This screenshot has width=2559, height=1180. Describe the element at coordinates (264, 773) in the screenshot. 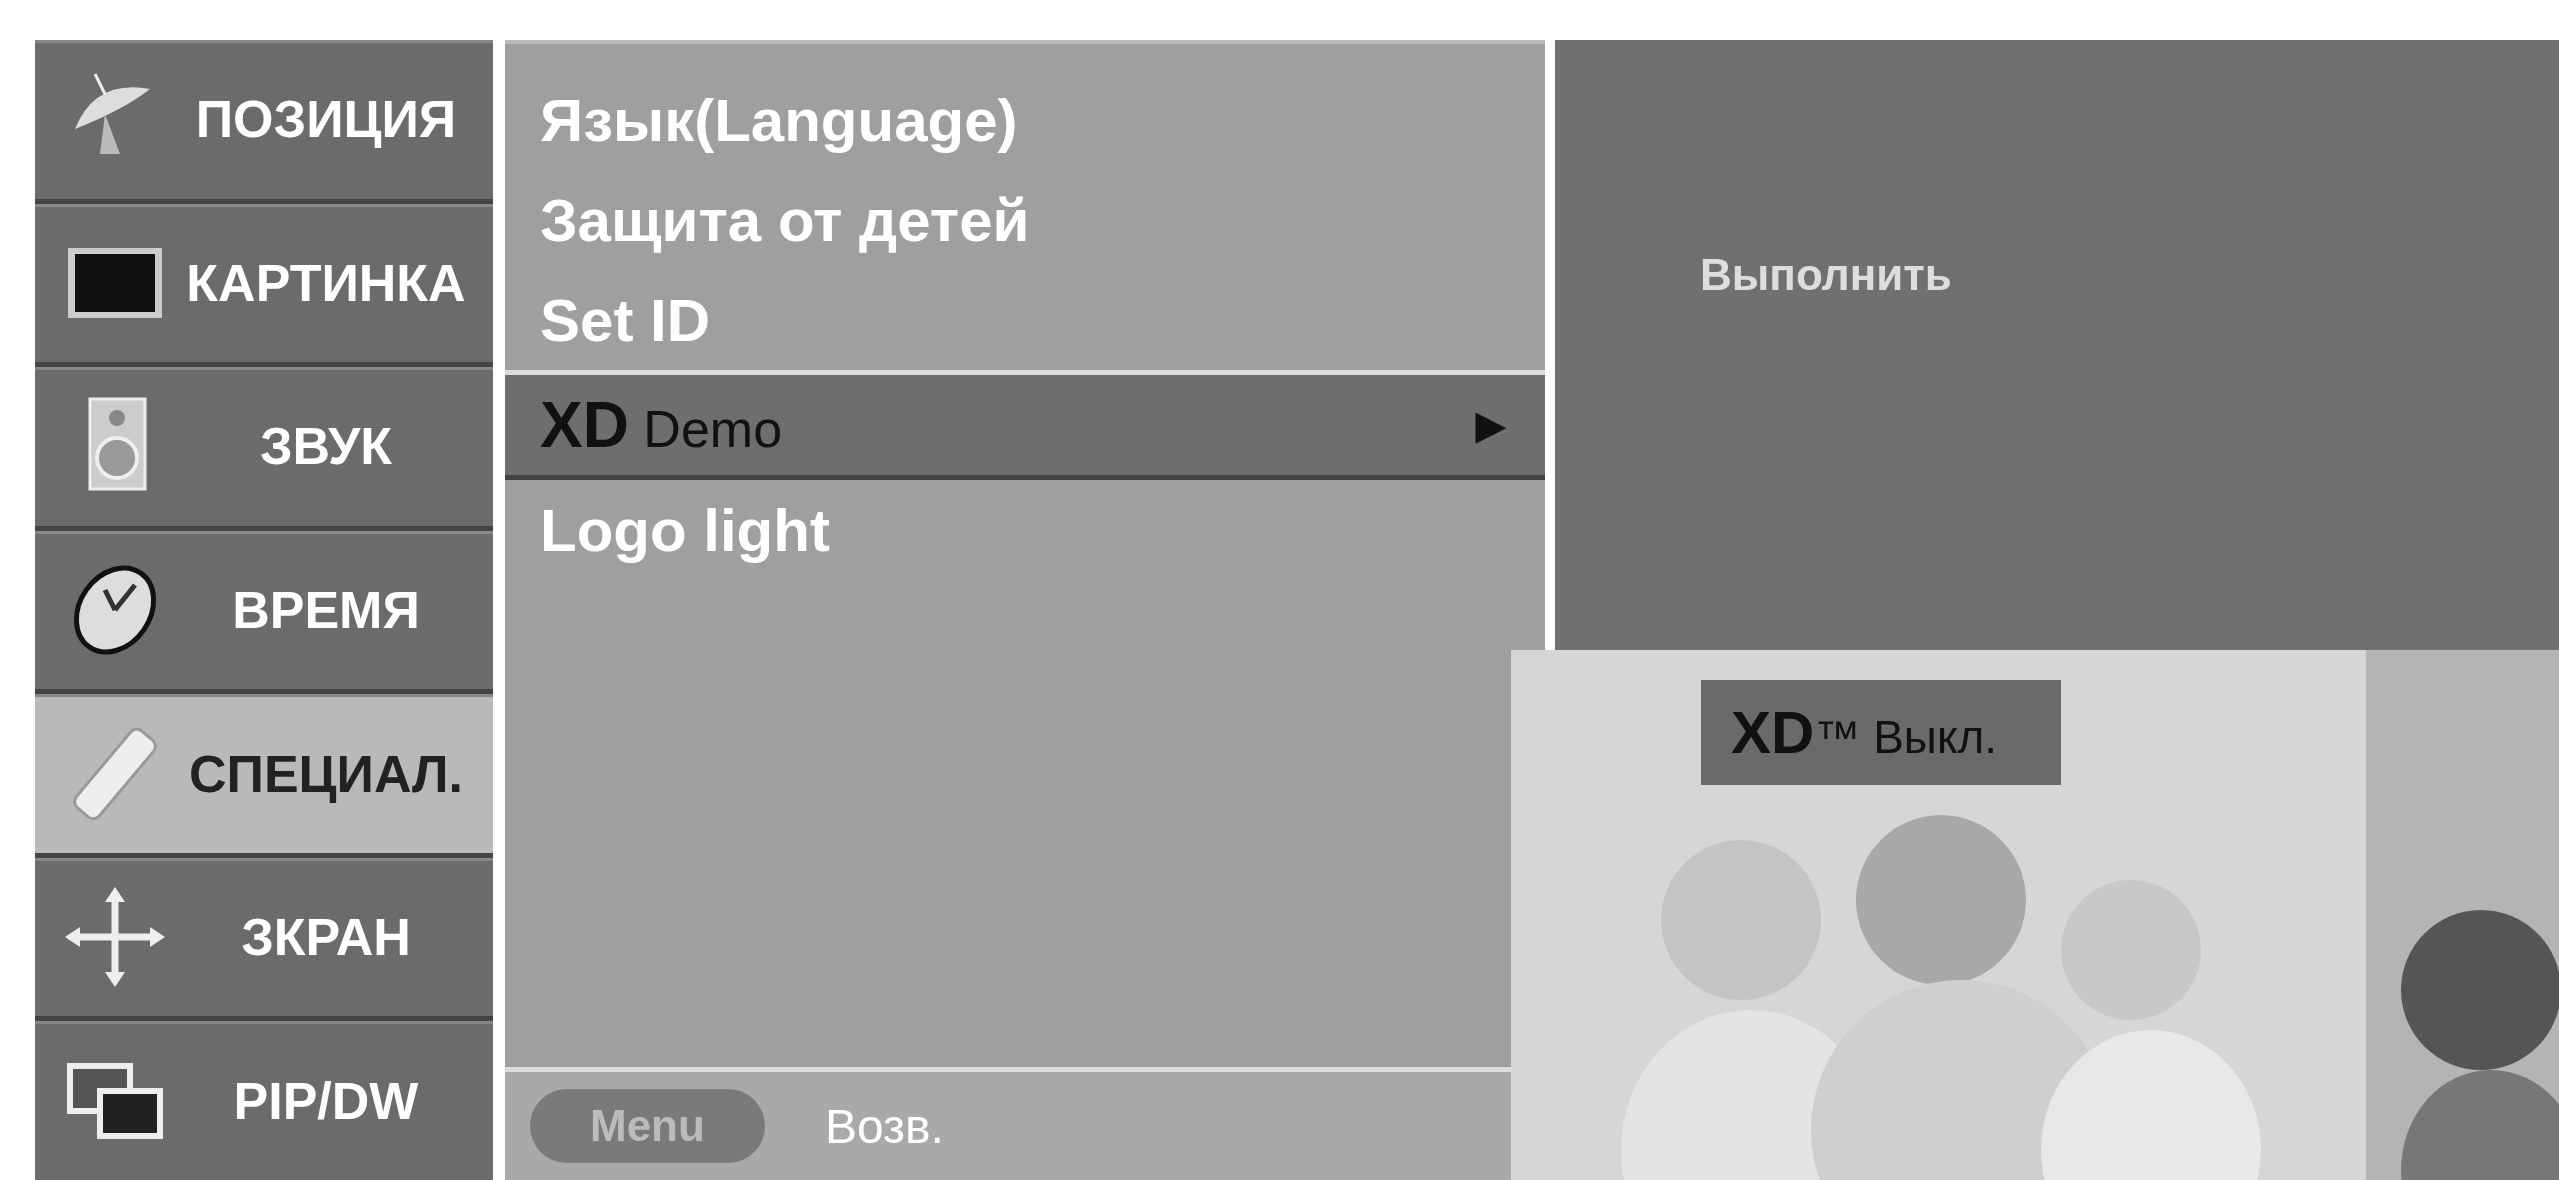

I see `sidebar-item: СПЕЦИАЛ.` at that location.